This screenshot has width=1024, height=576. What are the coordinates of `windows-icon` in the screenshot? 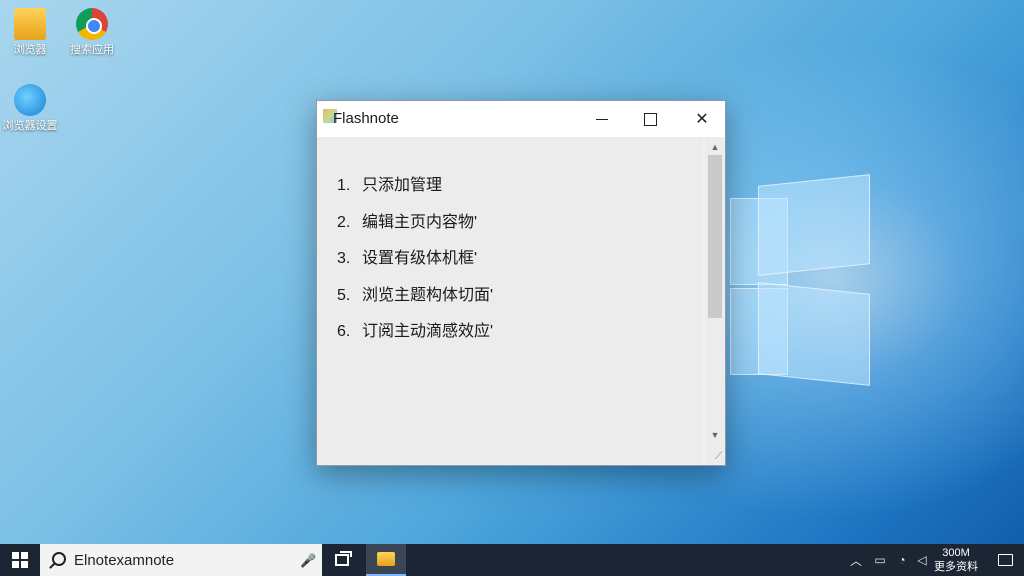 It's located at (20, 560).